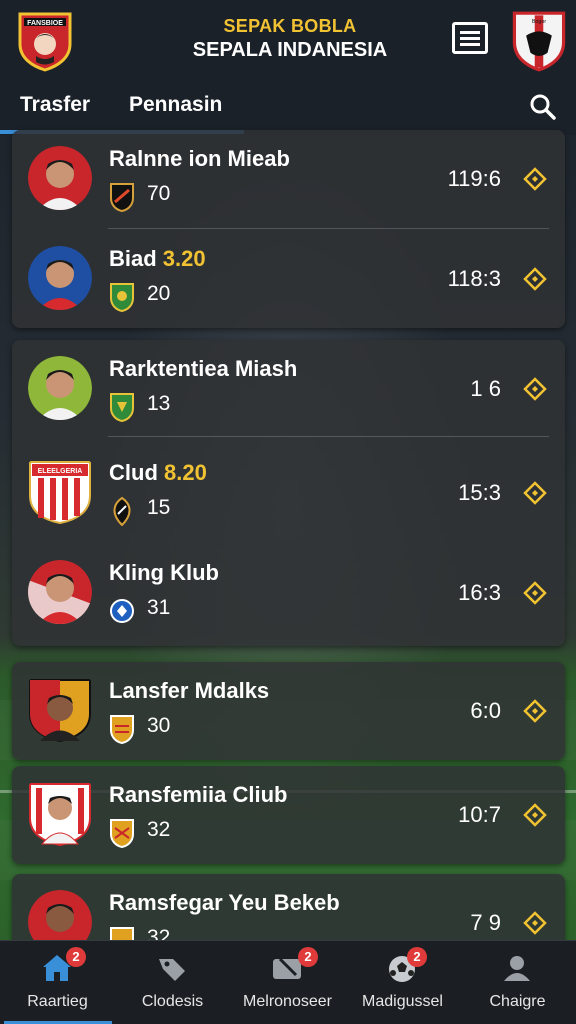  I want to click on tab-pennasin: Pennasin, so click(175, 105).